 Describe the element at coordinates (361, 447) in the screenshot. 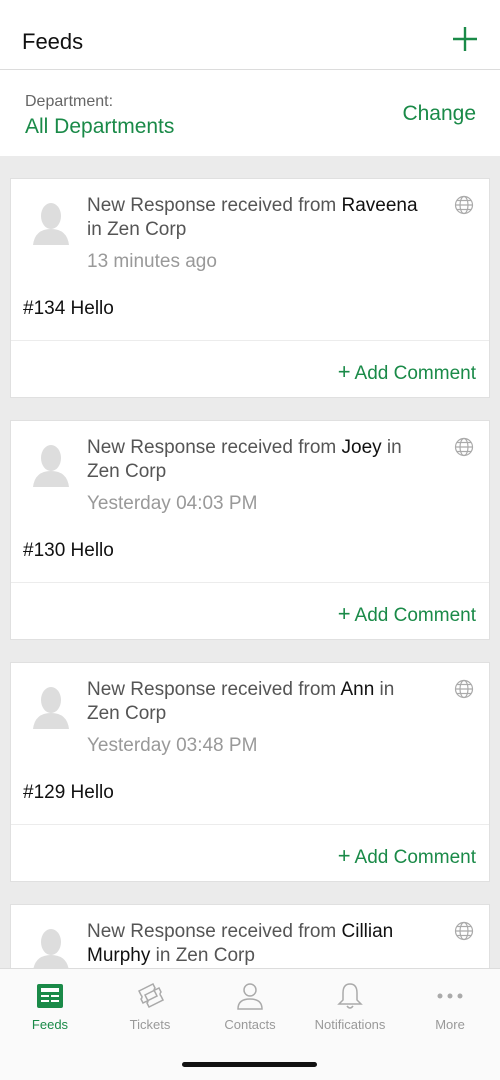

I see `sender-name: Joey` at that location.